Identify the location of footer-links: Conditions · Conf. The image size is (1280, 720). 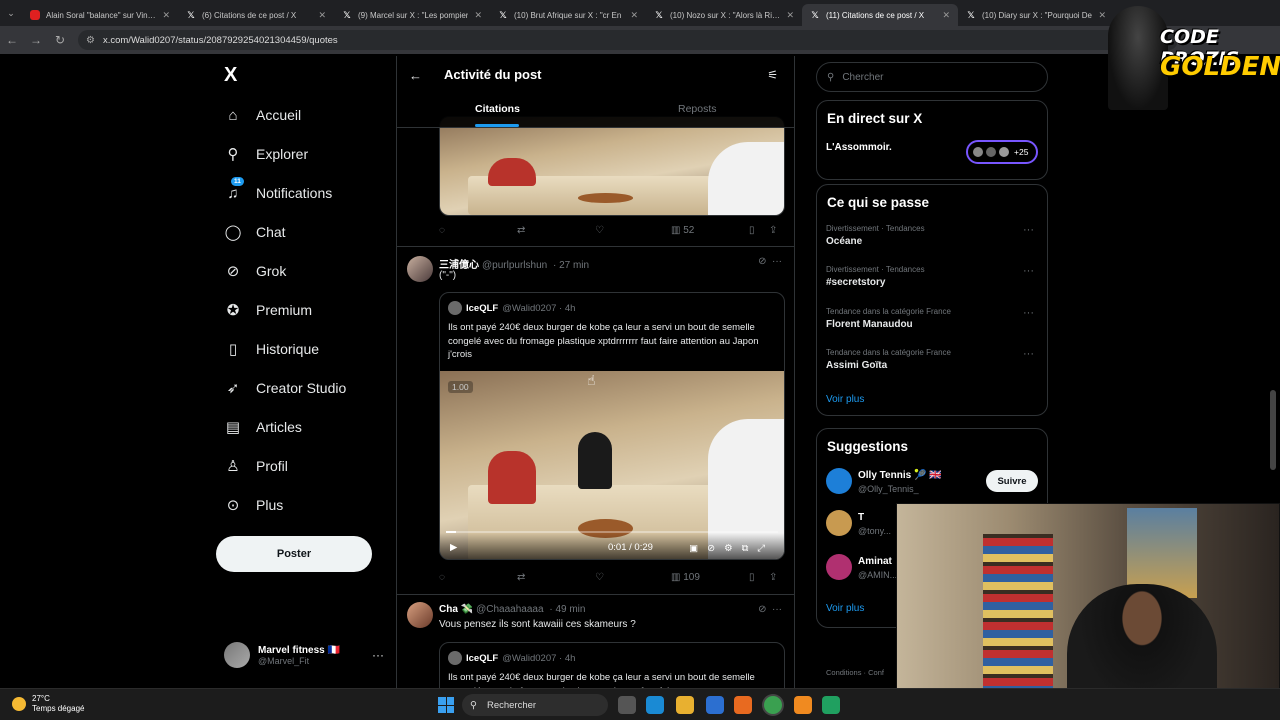
(855, 672).